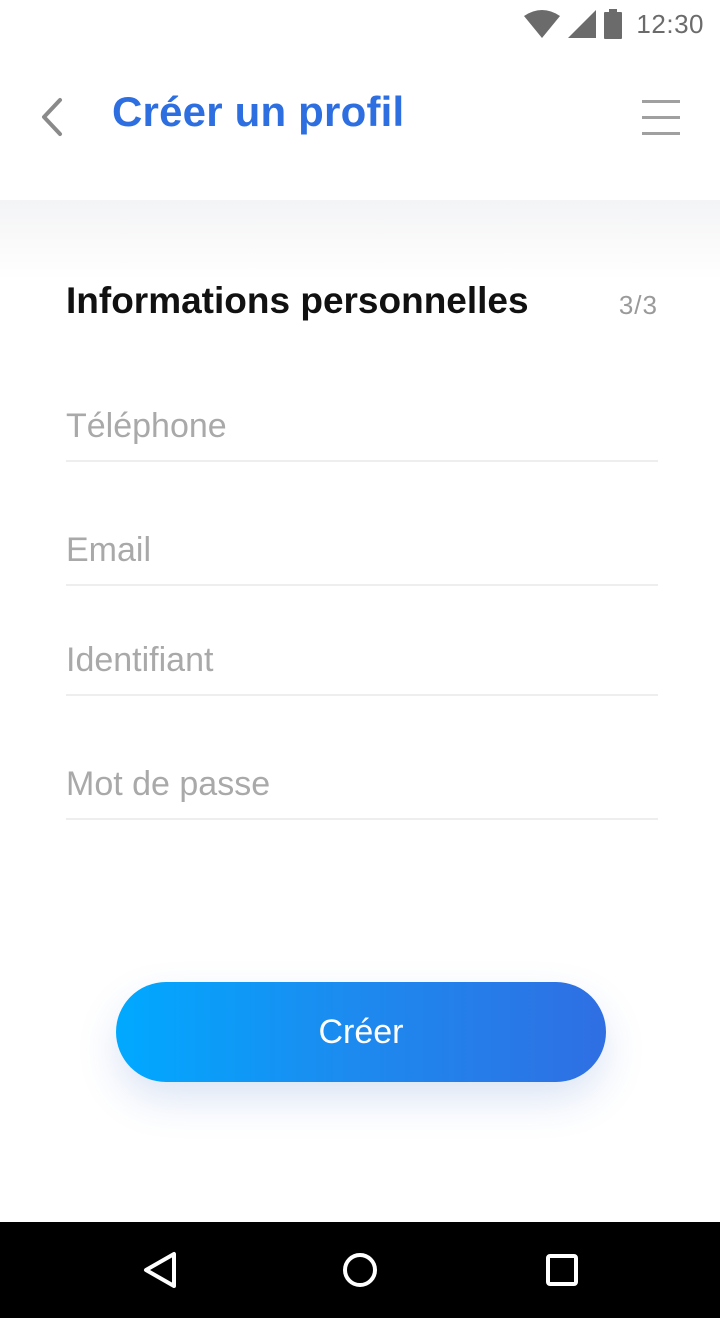  What do you see at coordinates (670, 23) in the screenshot?
I see `status-time: 12:30` at bounding box center [670, 23].